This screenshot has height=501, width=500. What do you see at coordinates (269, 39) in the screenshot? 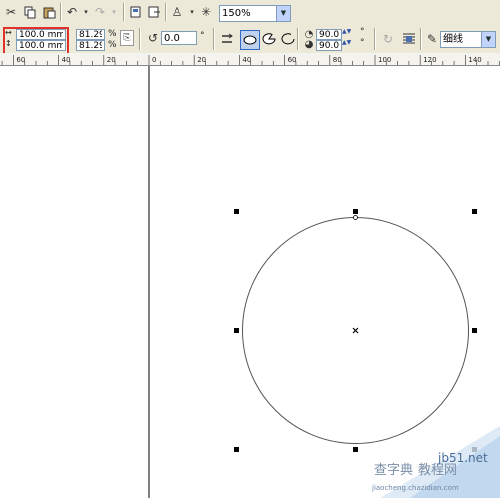
I see `pie-mode-button` at bounding box center [269, 39].